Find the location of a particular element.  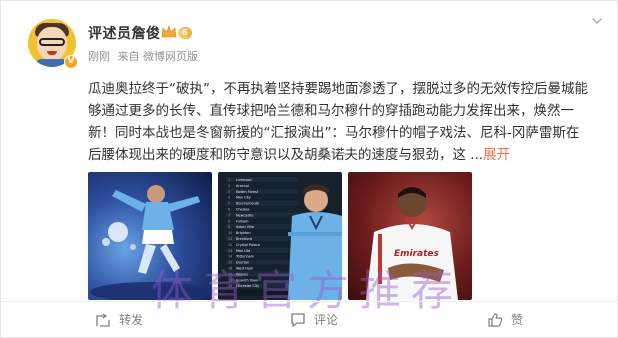

level-badge: 6 is located at coordinates (185, 33).